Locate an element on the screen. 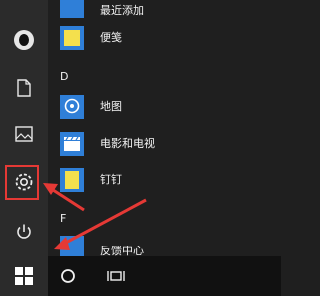 The height and width of the screenshot is (296, 320). power-button is located at coordinates (24, 232).